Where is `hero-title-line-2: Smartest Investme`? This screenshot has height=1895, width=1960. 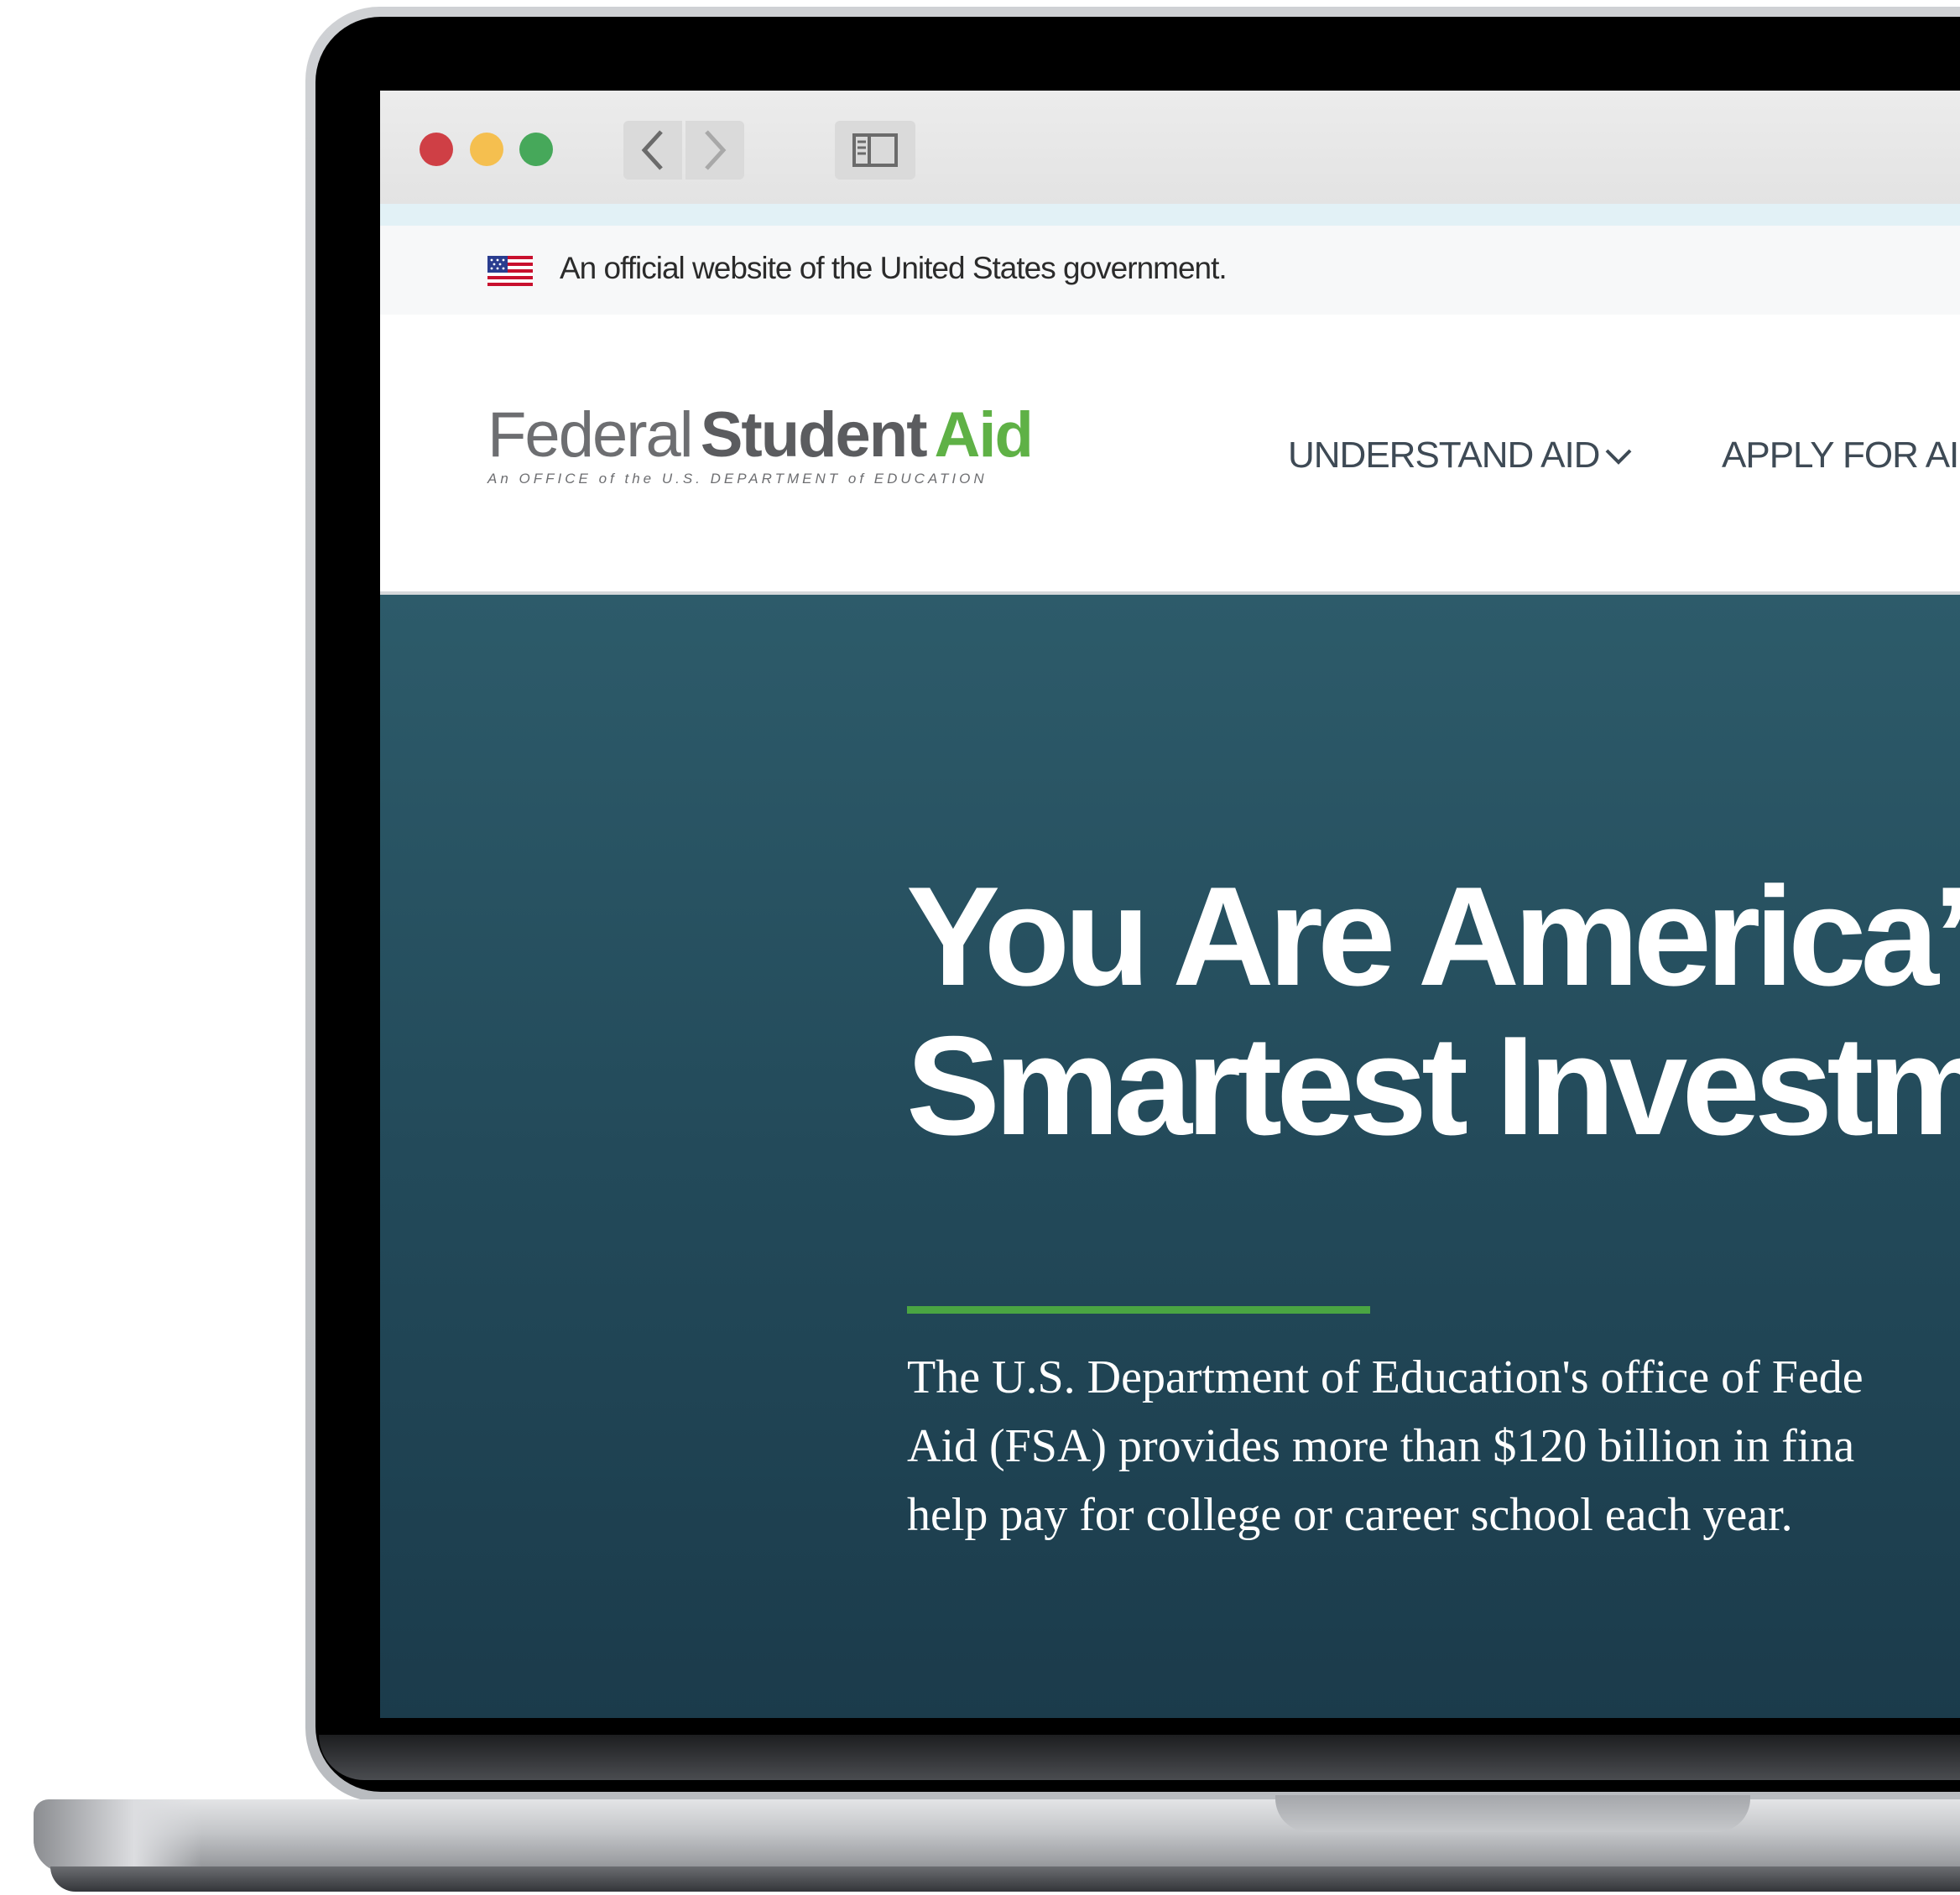
hero-title-line-2: Smartest Investme is located at coordinates (1433, 1085).